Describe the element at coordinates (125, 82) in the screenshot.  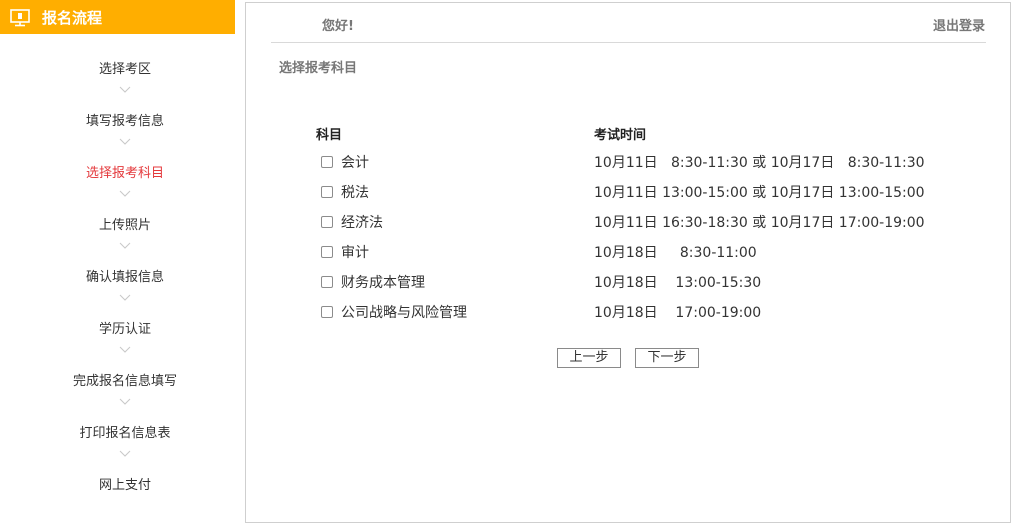
I see `step-item: 选择考区` at that location.